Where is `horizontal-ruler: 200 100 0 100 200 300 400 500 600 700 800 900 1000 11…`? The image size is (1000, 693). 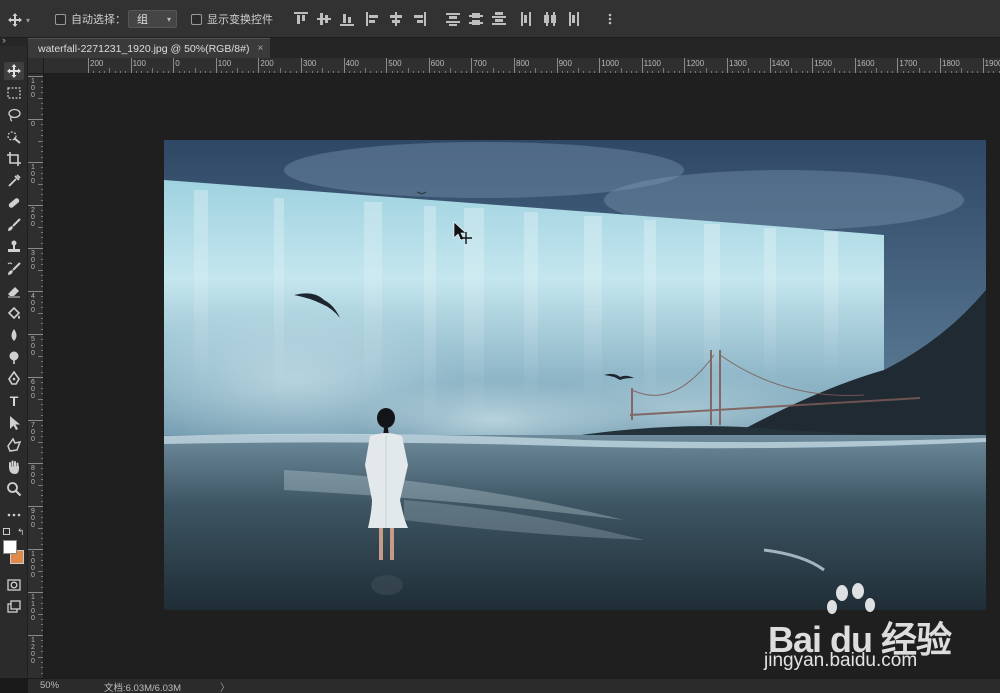 horizontal-ruler: 200 100 0 100 200 300 400 500 600 700 800 900 1000 11… is located at coordinates (522, 66).